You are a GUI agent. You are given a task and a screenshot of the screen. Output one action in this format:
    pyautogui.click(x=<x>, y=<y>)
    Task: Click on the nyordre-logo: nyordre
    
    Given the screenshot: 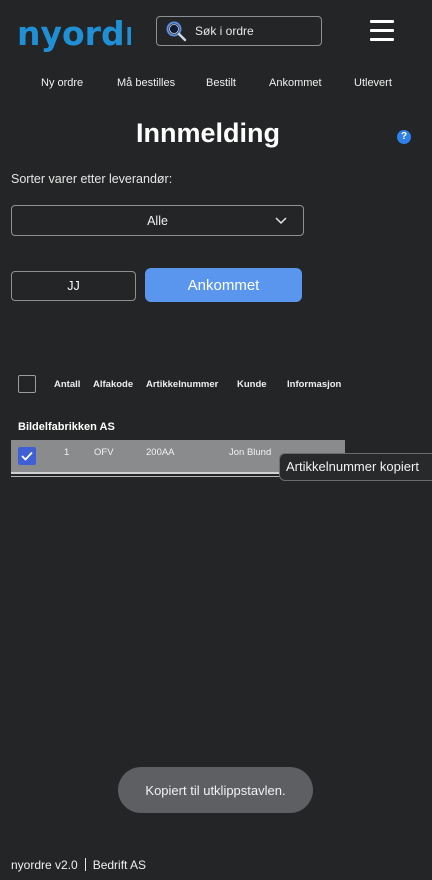 What is the action you would take?
    pyautogui.click(x=74, y=34)
    